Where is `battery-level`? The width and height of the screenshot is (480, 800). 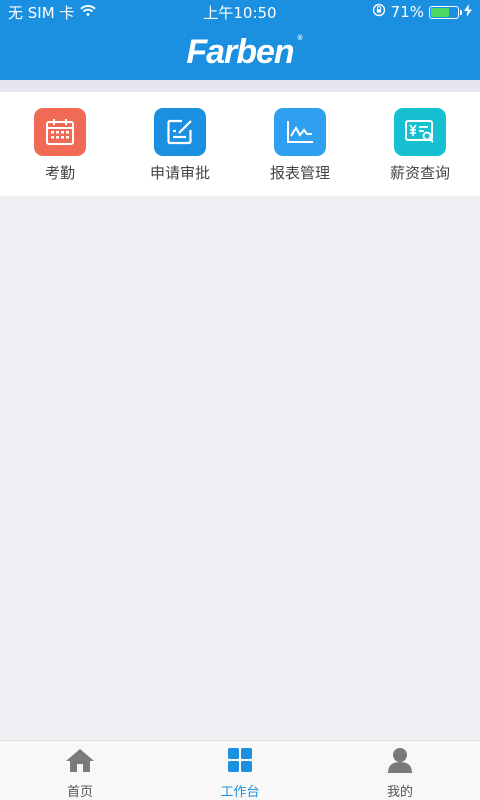
battery-level is located at coordinates (440, 12).